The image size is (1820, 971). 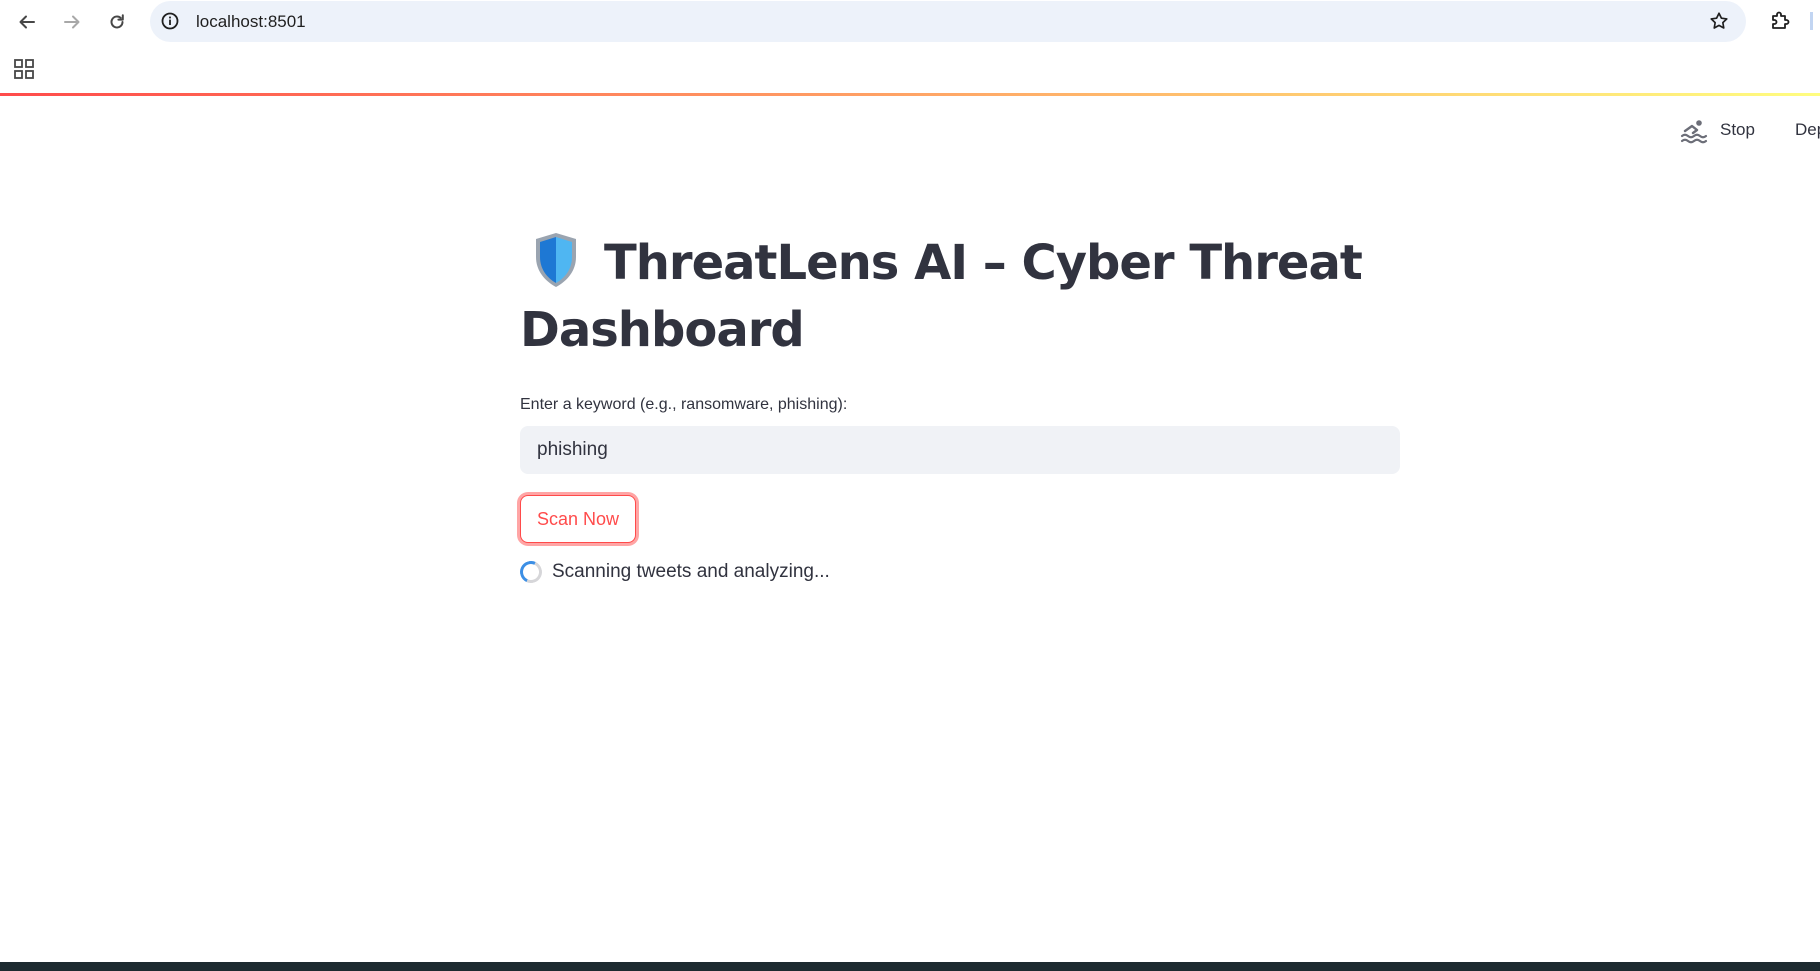 I want to click on reload-button, so click(x=117, y=22).